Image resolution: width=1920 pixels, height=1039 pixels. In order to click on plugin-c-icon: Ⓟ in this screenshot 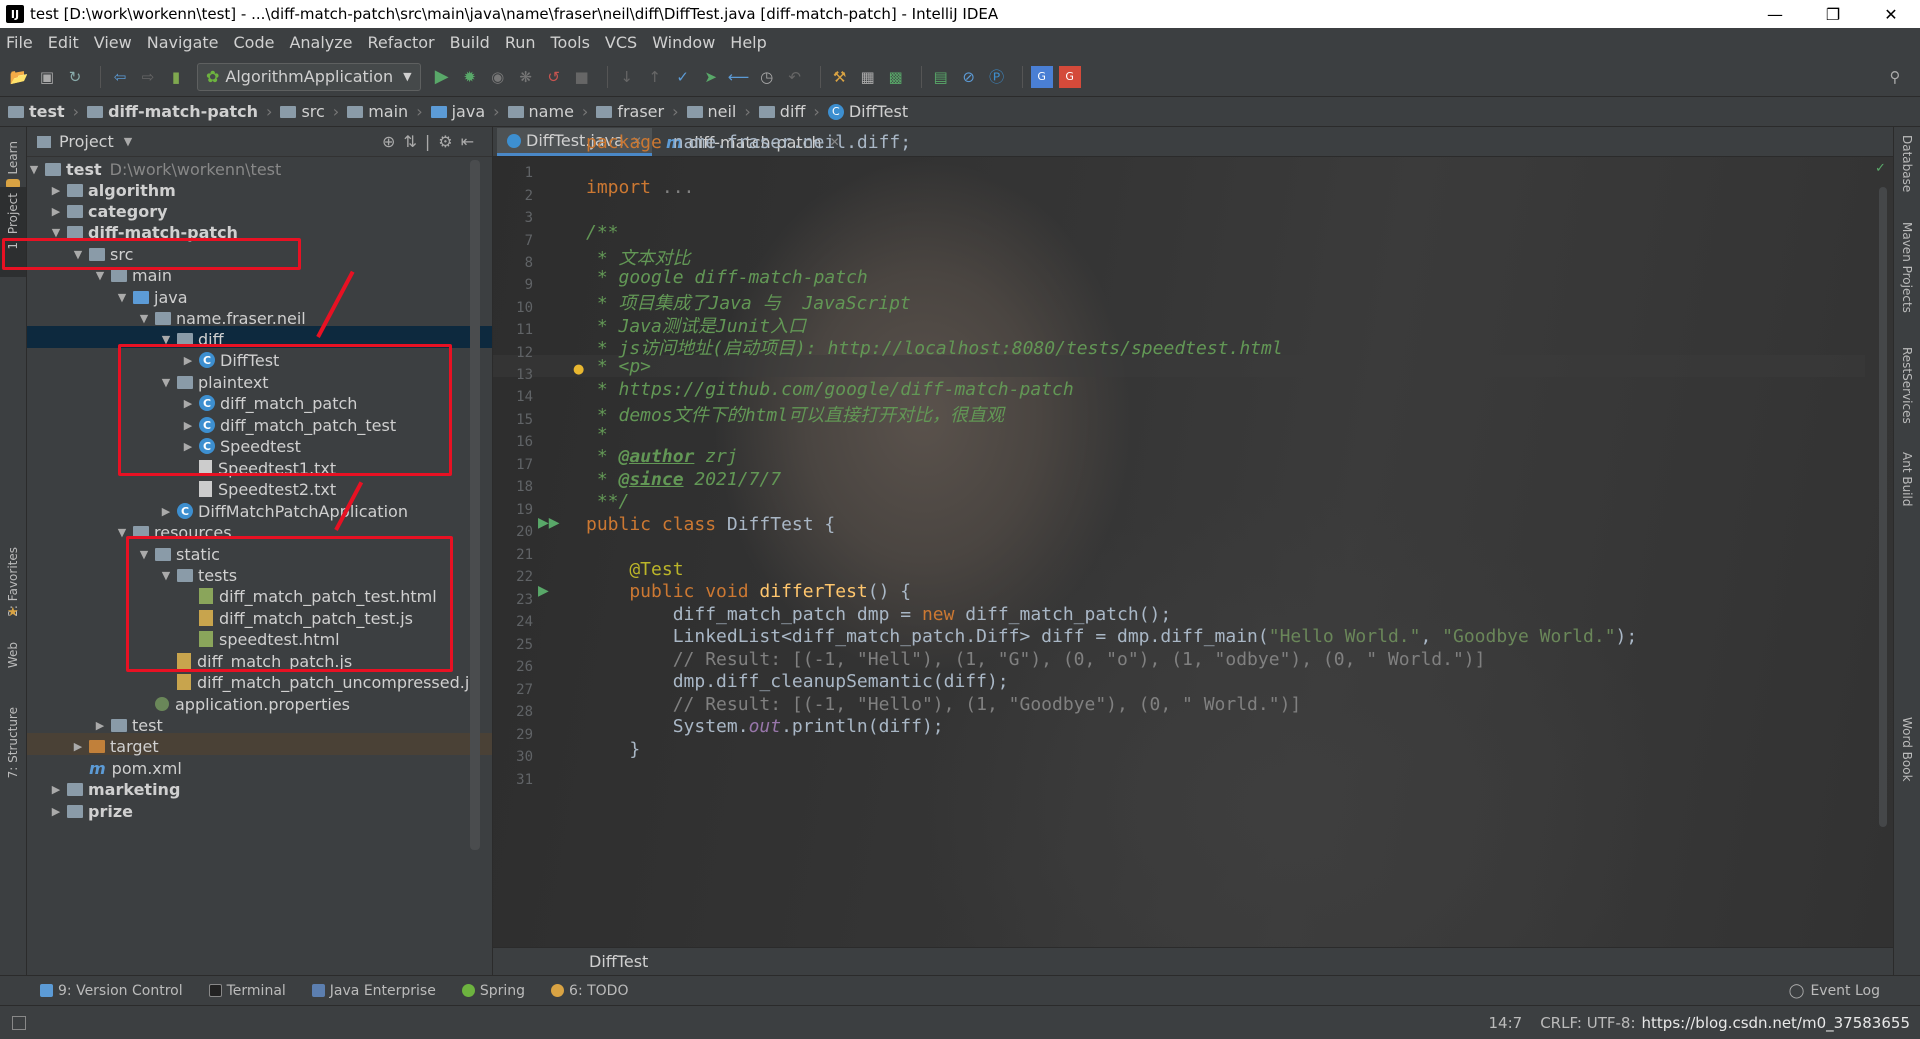, I will do `click(997, 77)`.